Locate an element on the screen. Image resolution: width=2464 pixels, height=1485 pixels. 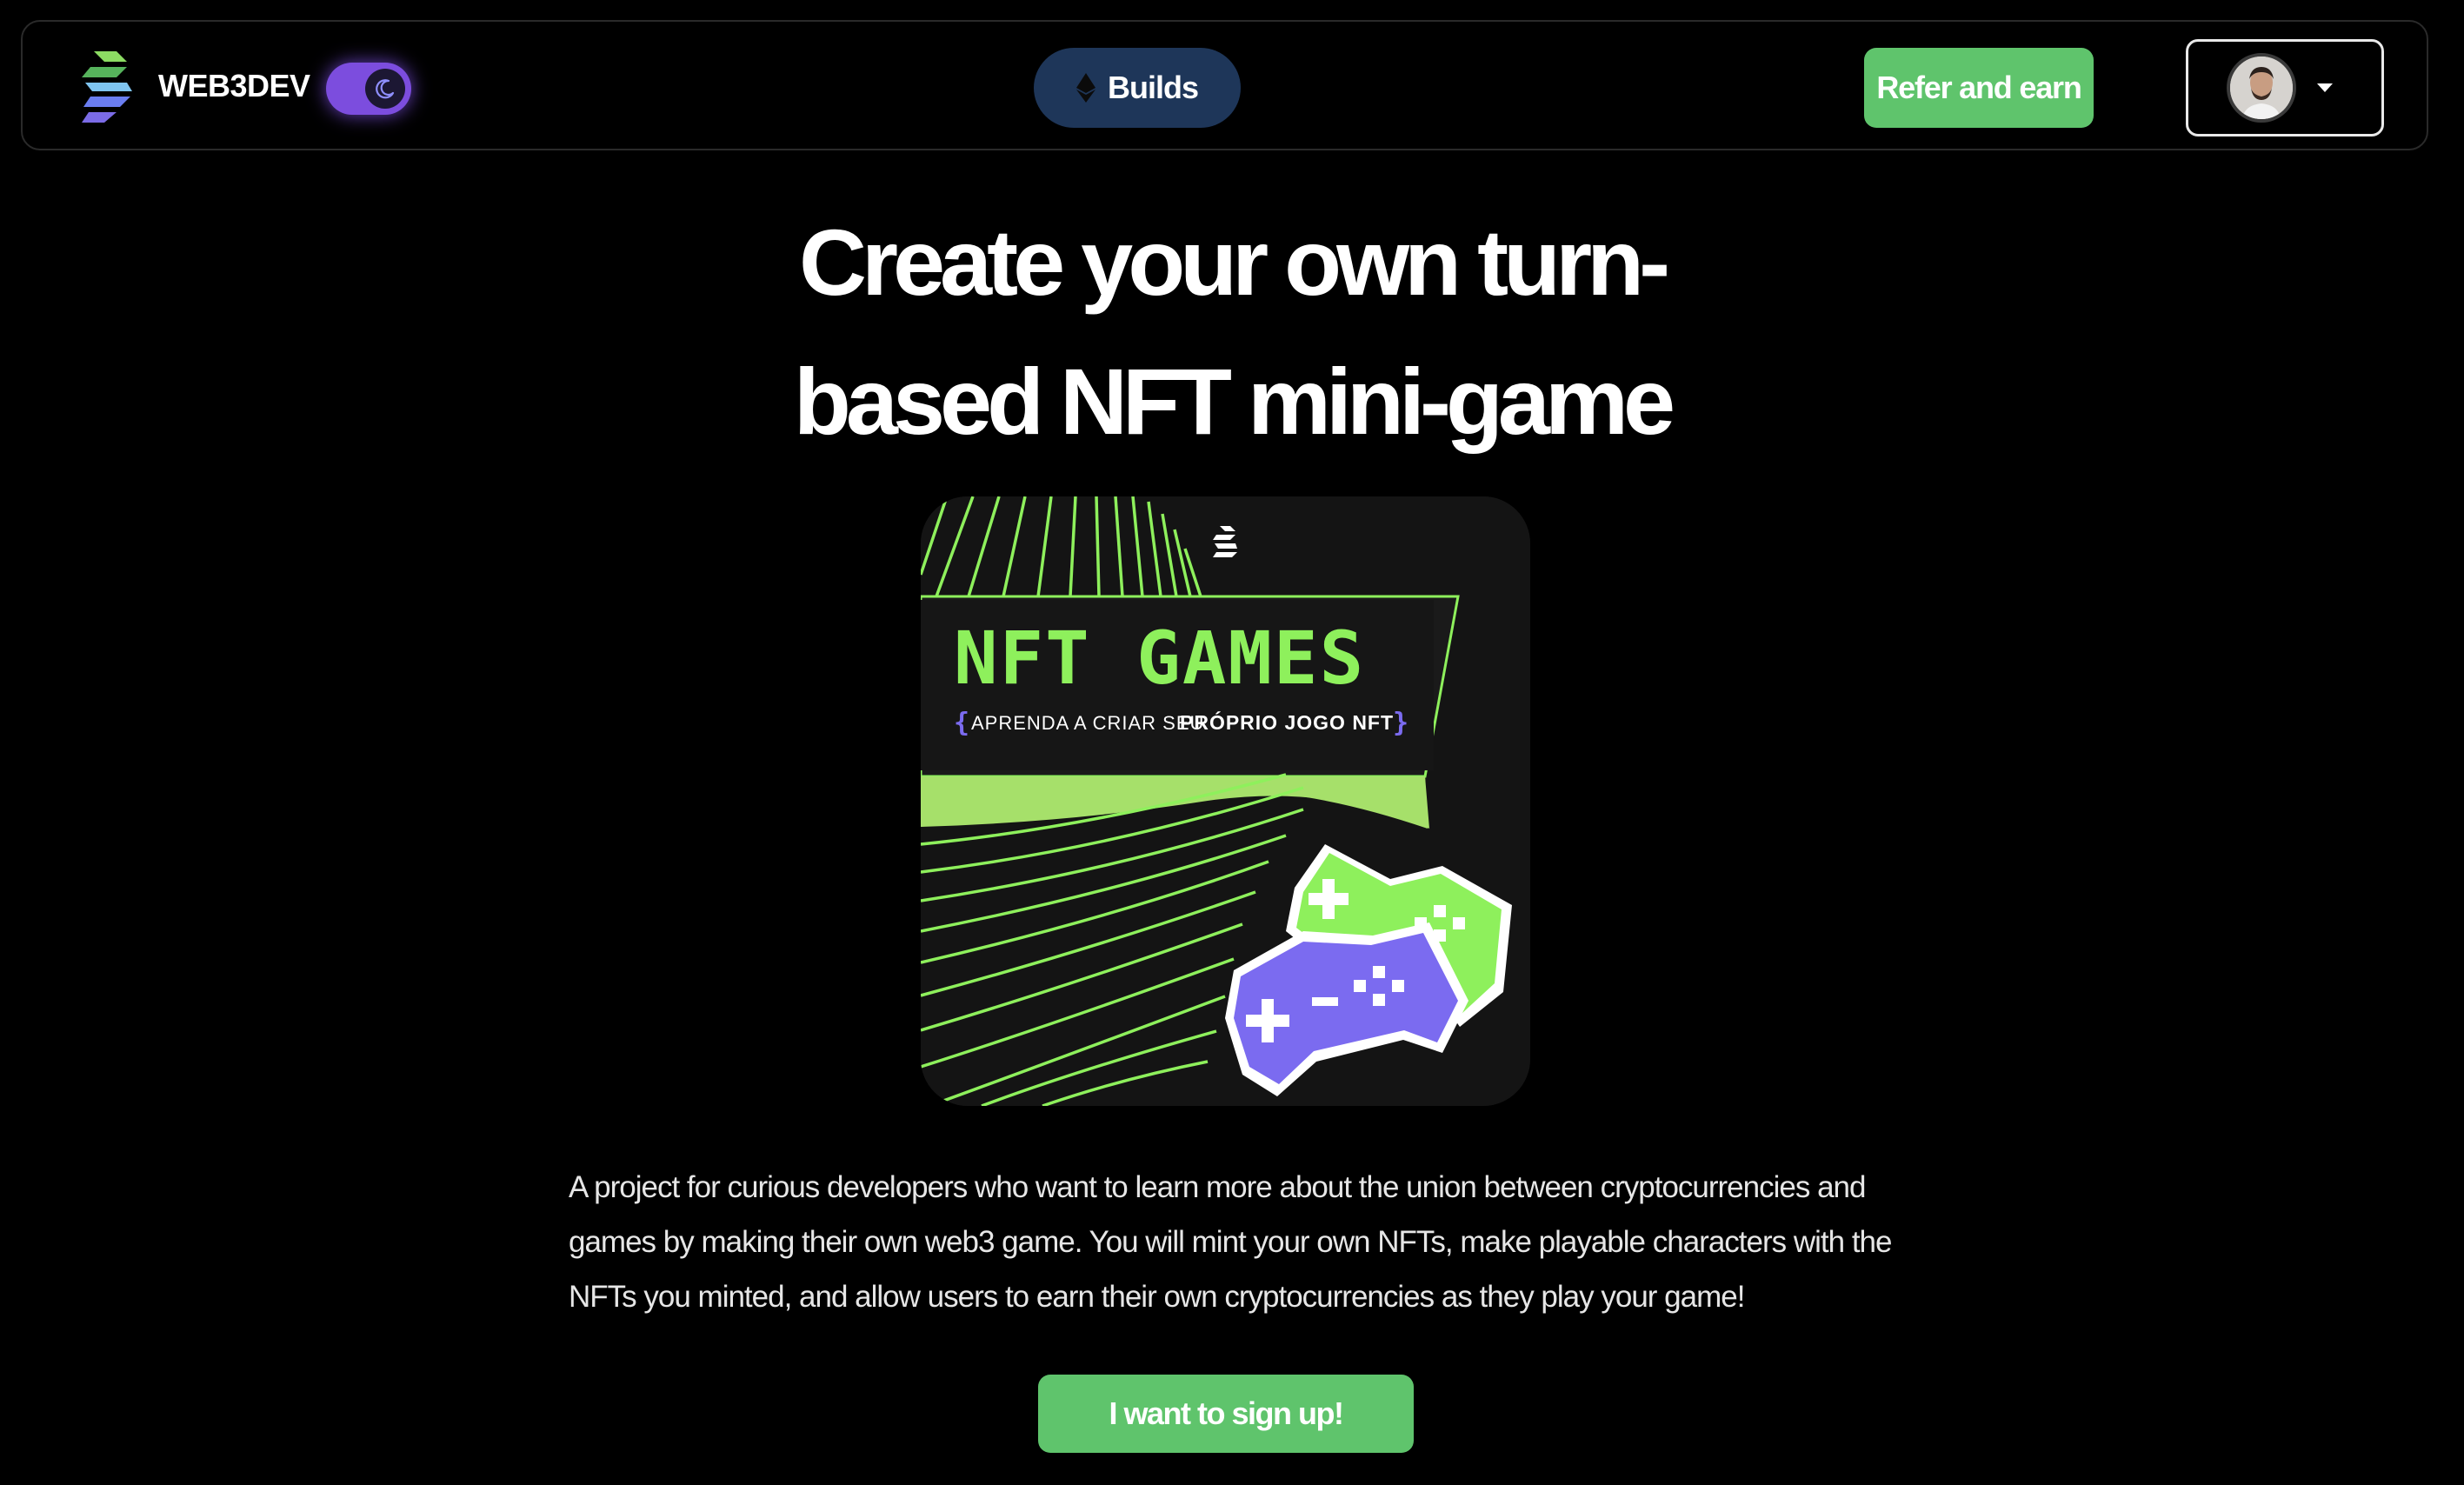
refer-and-earn-button: Refer and earn is located at coordinates (1979, 88).